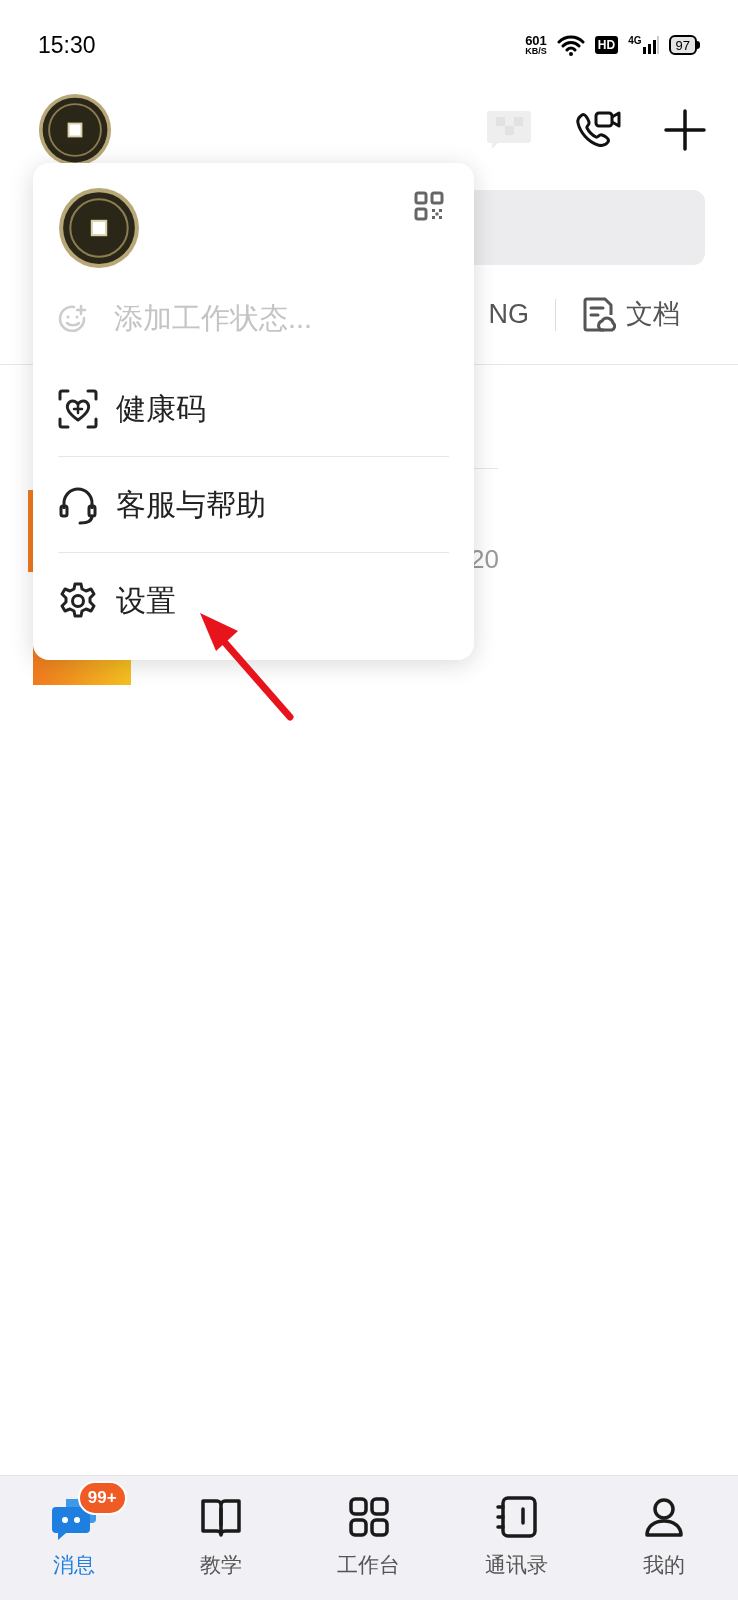 The height and width of the screenshot is (1600, 738). I want to click on clock-time: 15:30, so click(67, 45).